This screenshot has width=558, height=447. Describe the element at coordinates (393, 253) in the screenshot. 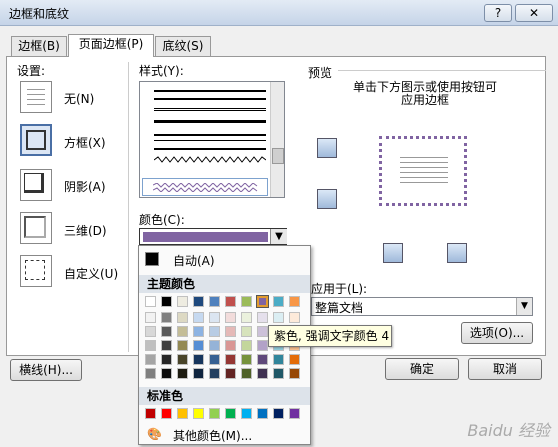

I see `left-border-button` at that location.